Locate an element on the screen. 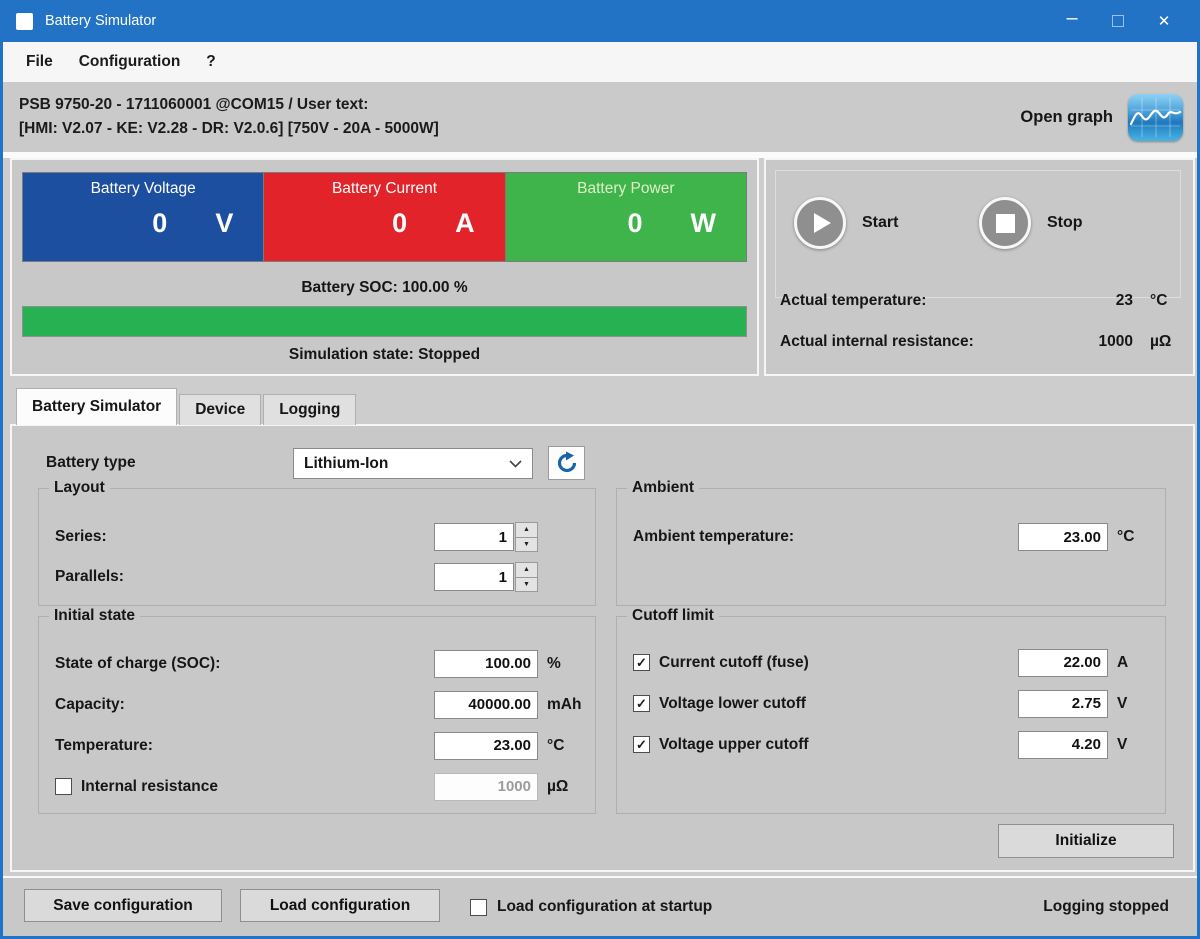 The height and width of the screenshot is (939, 1200). capacity-input is located at coordinates (486, 704).